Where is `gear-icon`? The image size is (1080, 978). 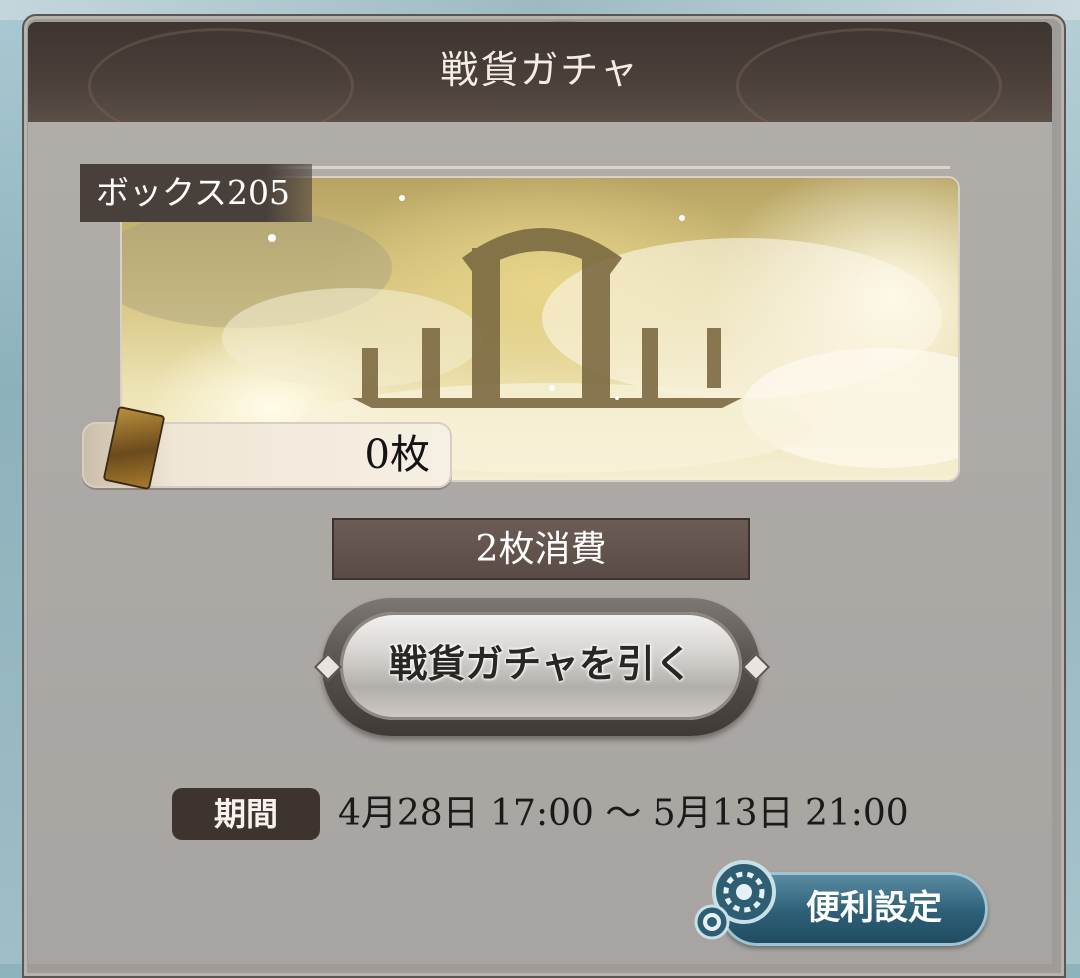 gear-icon is located at coordinates (735, 900).